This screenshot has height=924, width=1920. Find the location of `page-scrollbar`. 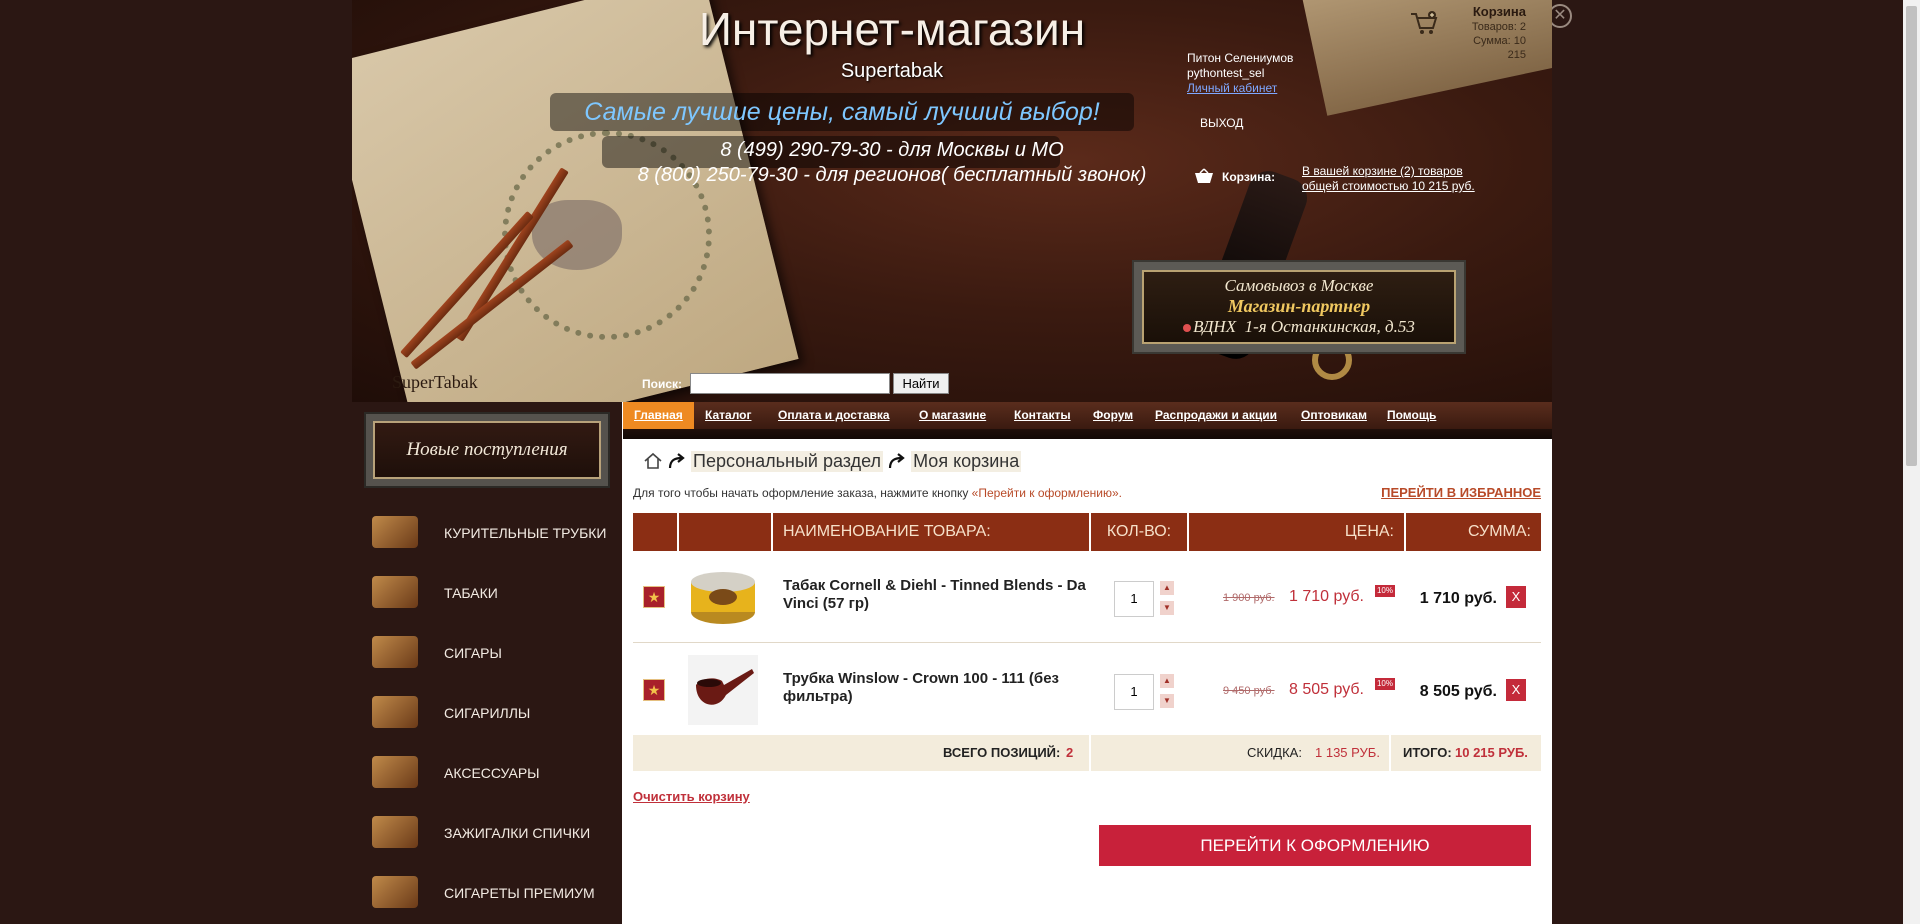

page-scrollbar is located at coordinates (1911, 462).